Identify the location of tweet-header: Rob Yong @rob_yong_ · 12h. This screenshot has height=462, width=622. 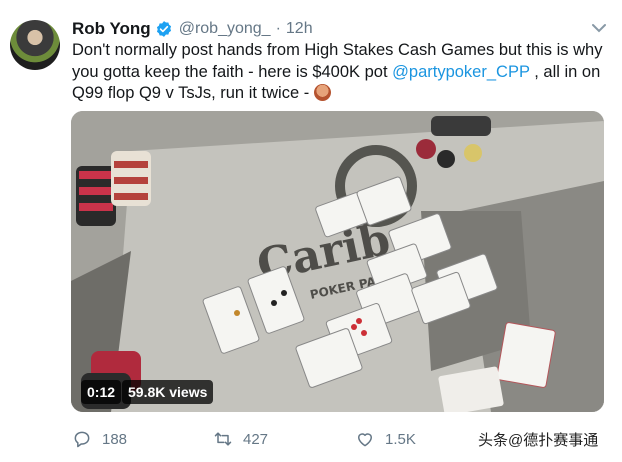
(192, 29).